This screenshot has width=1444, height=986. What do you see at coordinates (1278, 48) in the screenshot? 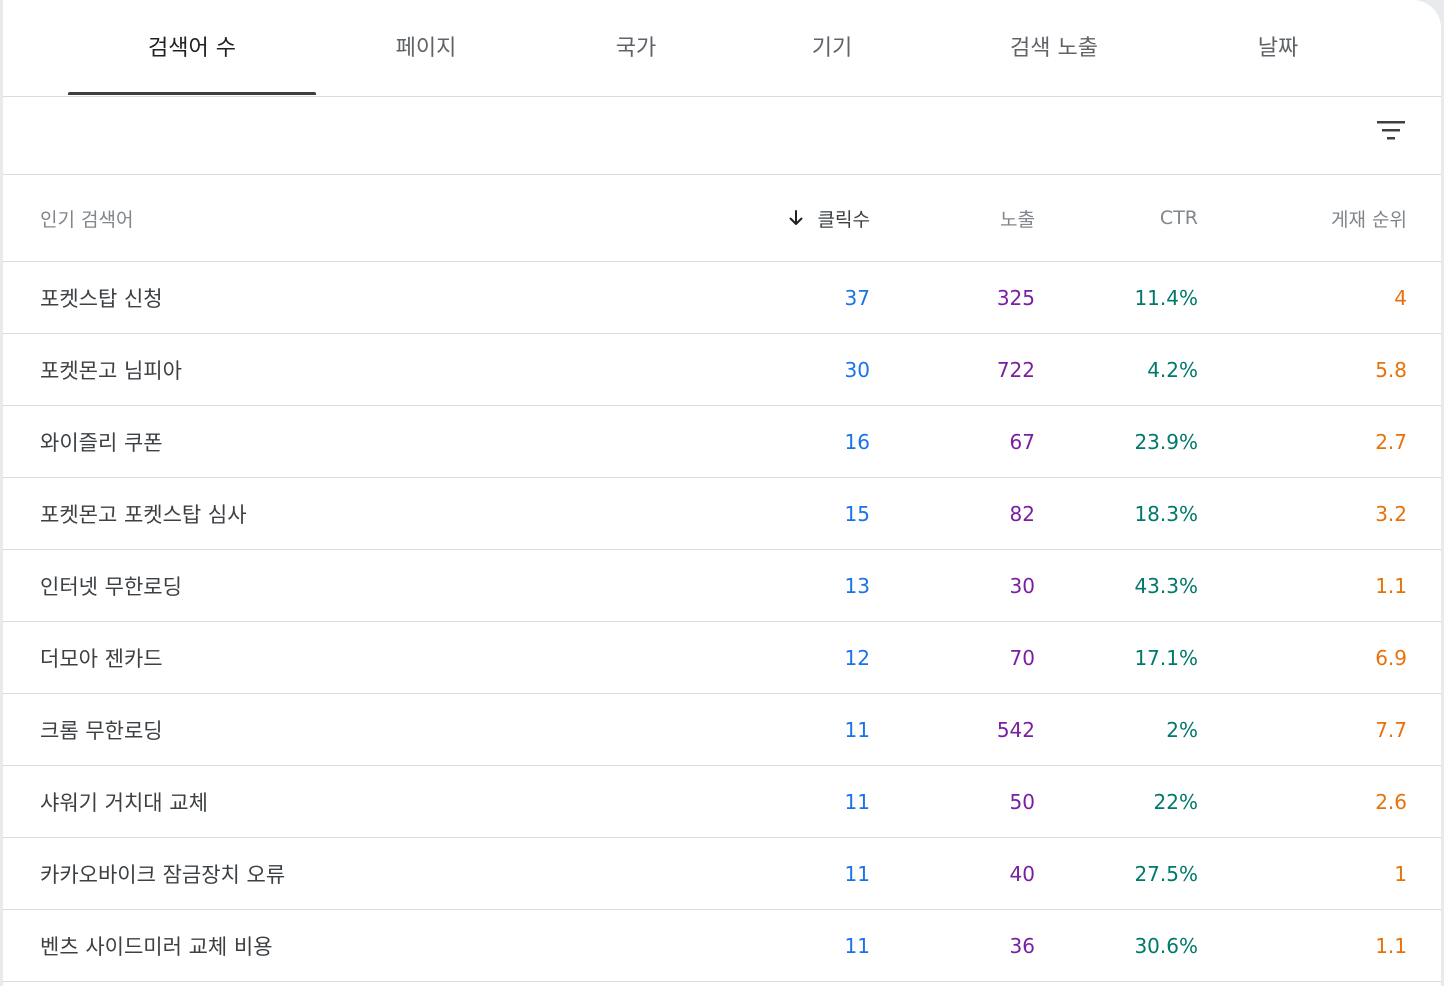
I see `tab-dates: 날짜` at bounding box center [1278, 48].